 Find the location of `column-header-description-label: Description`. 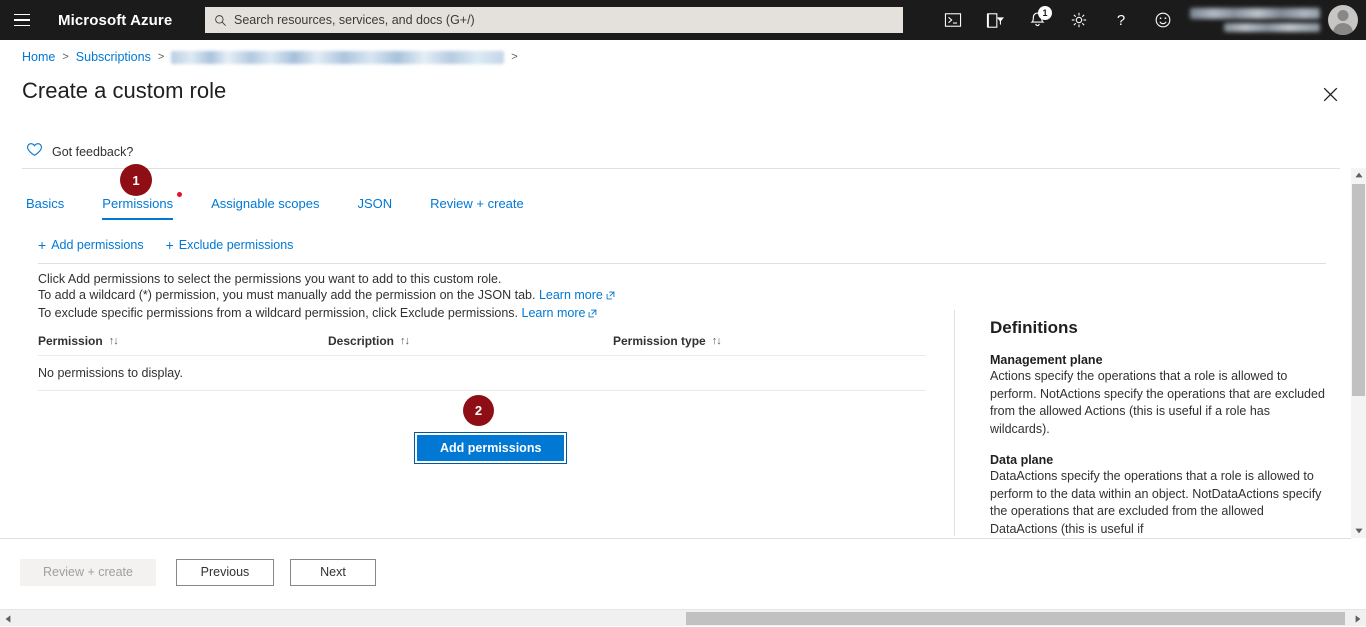

column-header-description-label: Description is located at coordinates (361, 341).